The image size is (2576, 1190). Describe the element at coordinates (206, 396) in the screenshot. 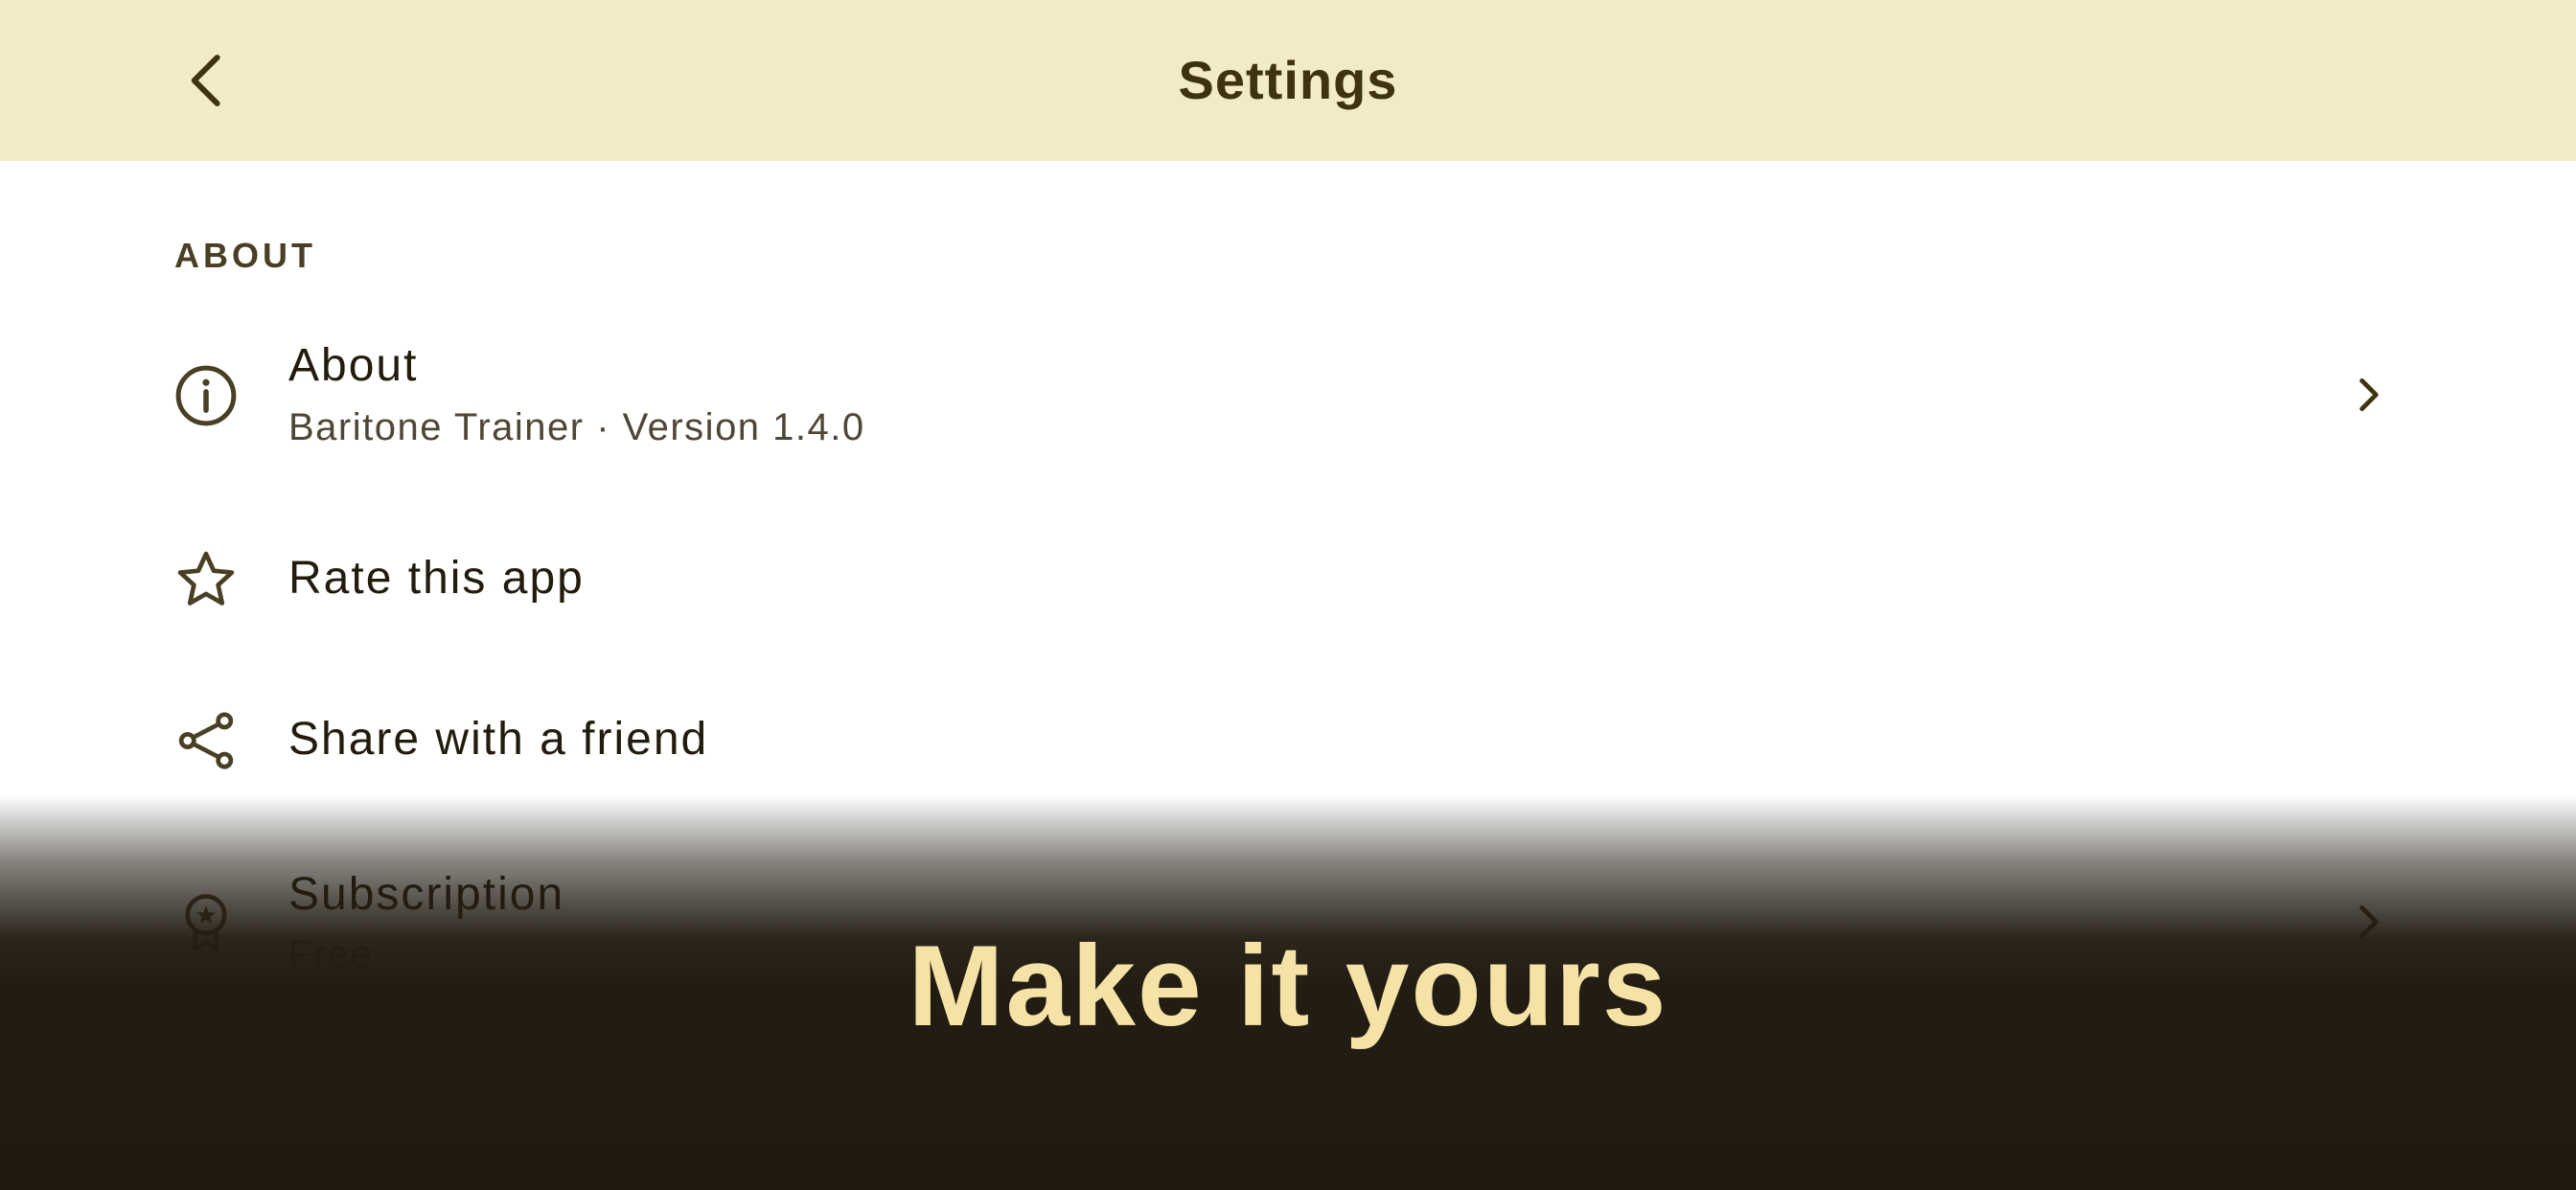

I see `info-icon` at that location.